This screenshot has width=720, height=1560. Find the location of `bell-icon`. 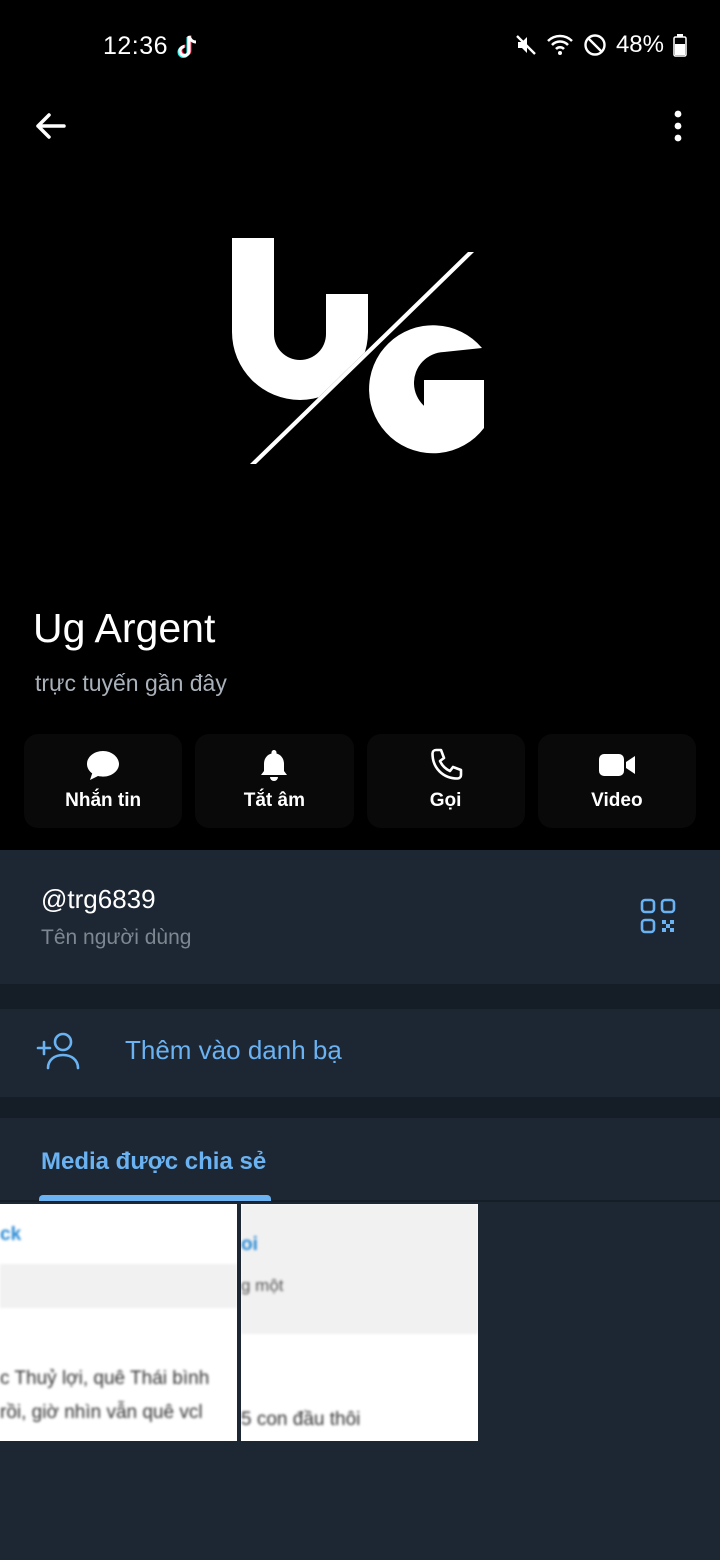

bell-icon is located at coordinates (274, 765).